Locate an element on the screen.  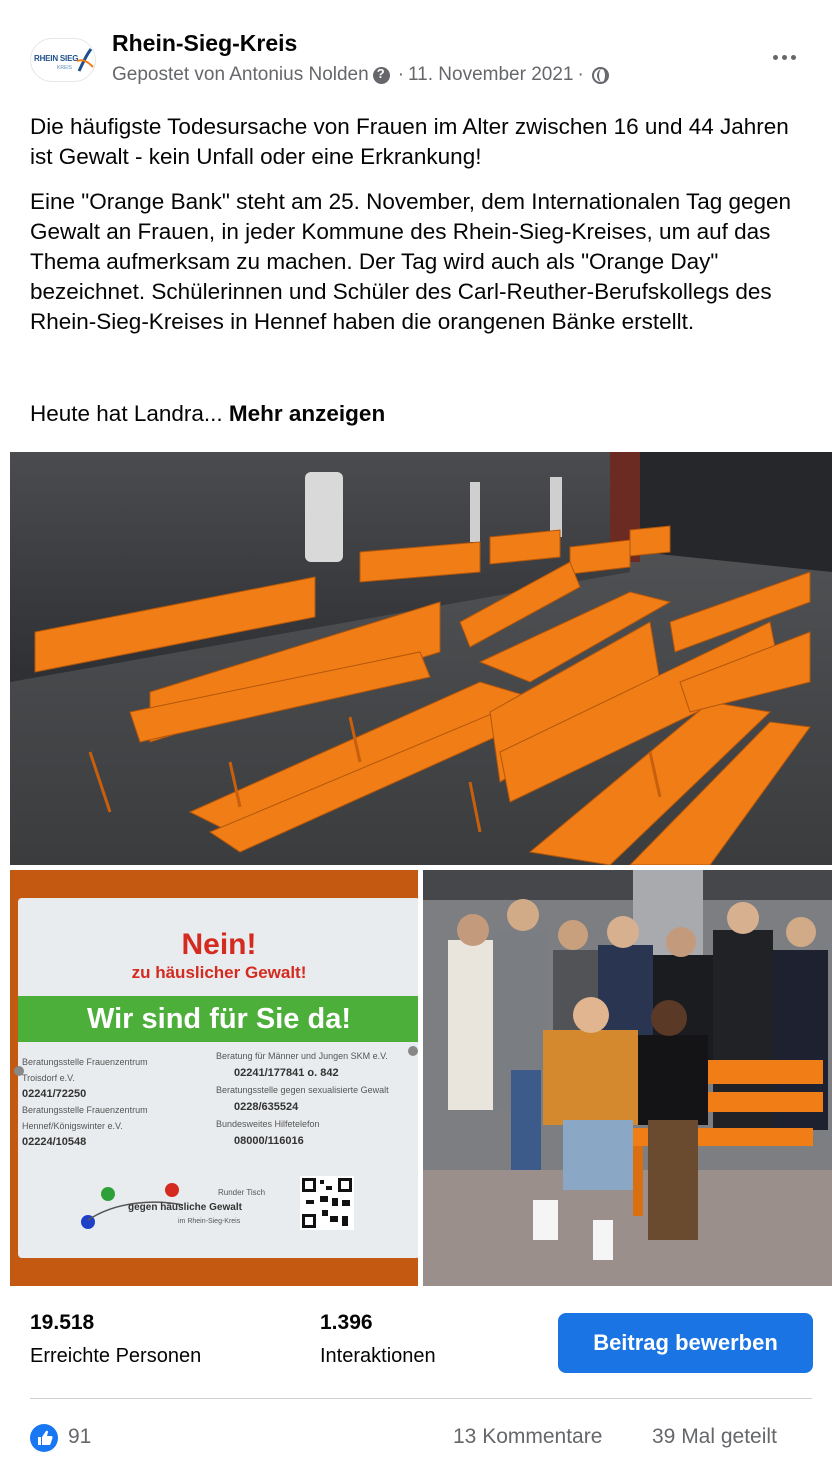
photo-group is located at coordinates (627, 1078).